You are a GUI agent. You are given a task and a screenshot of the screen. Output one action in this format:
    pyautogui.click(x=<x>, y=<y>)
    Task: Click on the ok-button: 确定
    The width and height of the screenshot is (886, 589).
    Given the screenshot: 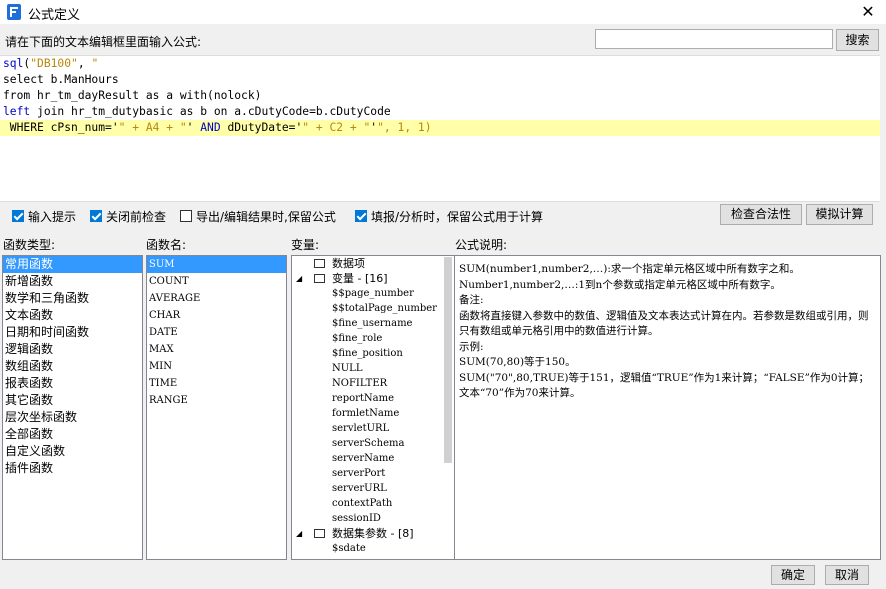 What is the action you would take?
    pyautogui.click(x=793, y=575)
    